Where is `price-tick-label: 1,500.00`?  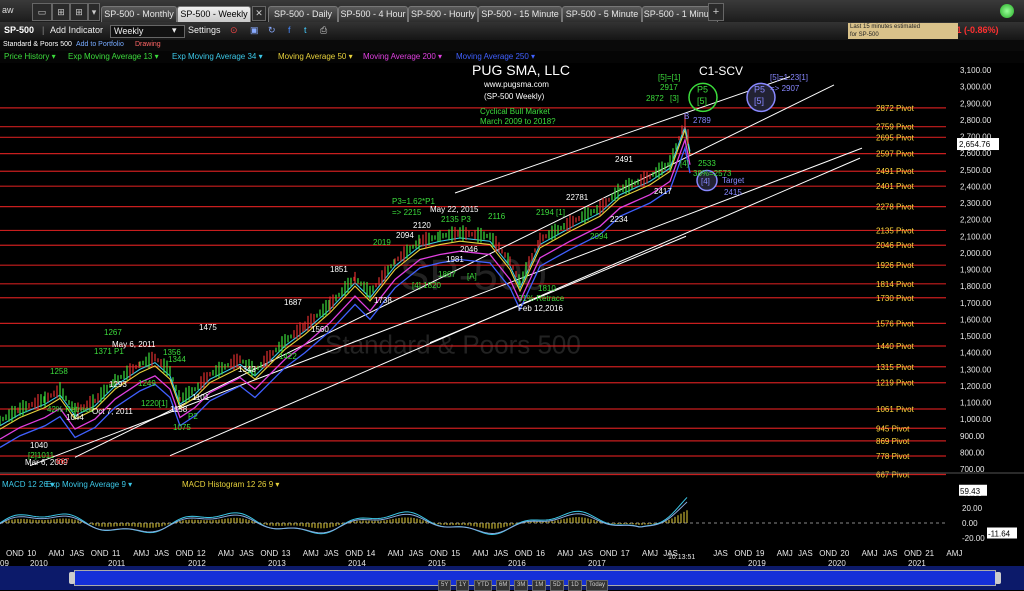
price-tick-label: 1,500.00 is located at coordinates (976, 336).